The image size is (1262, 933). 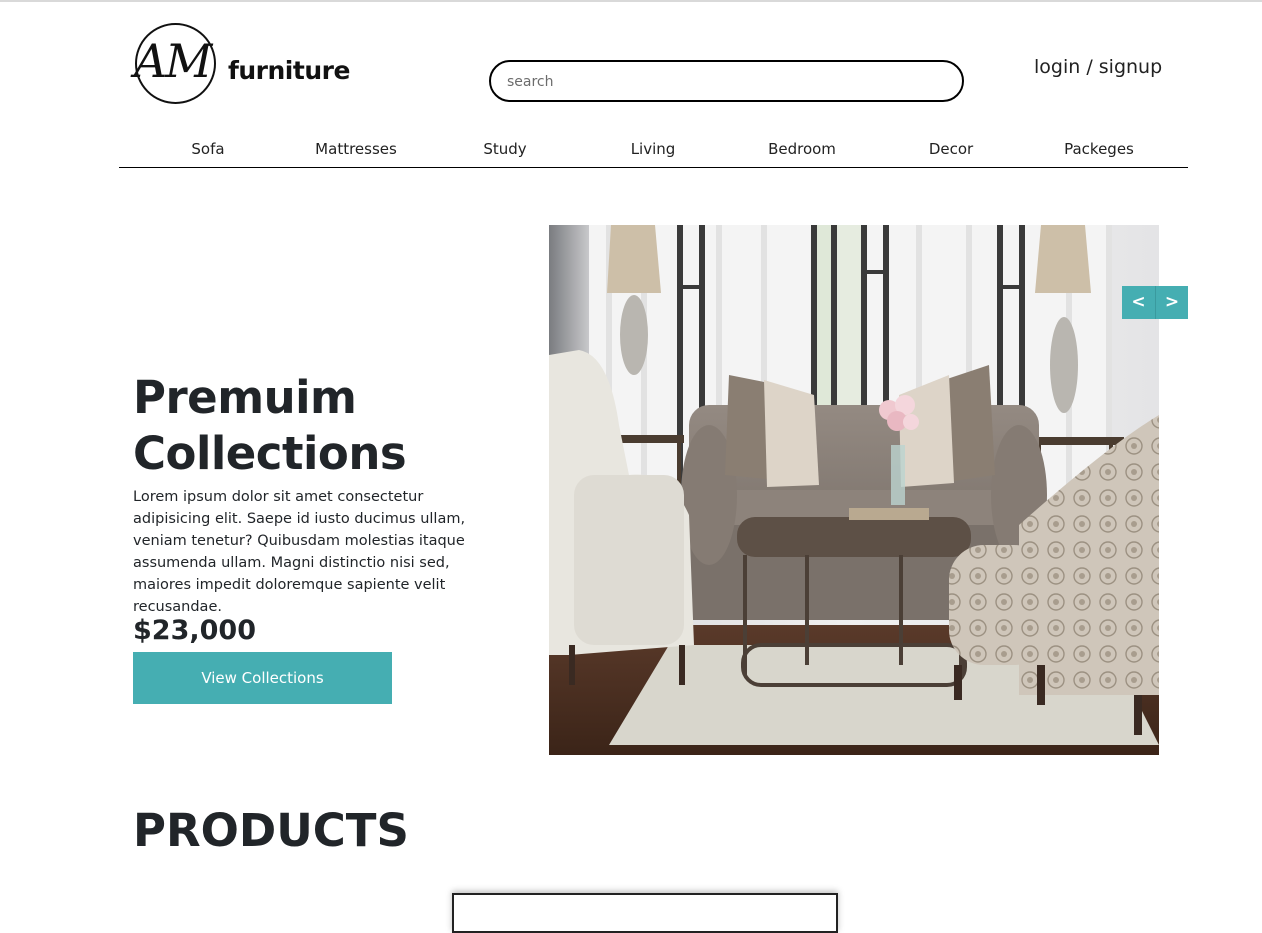 What do you see at coordinates (207, 149) in the screenshot?
I see `nav-item-sofa: Sofa` at bounding box center [207, 149].